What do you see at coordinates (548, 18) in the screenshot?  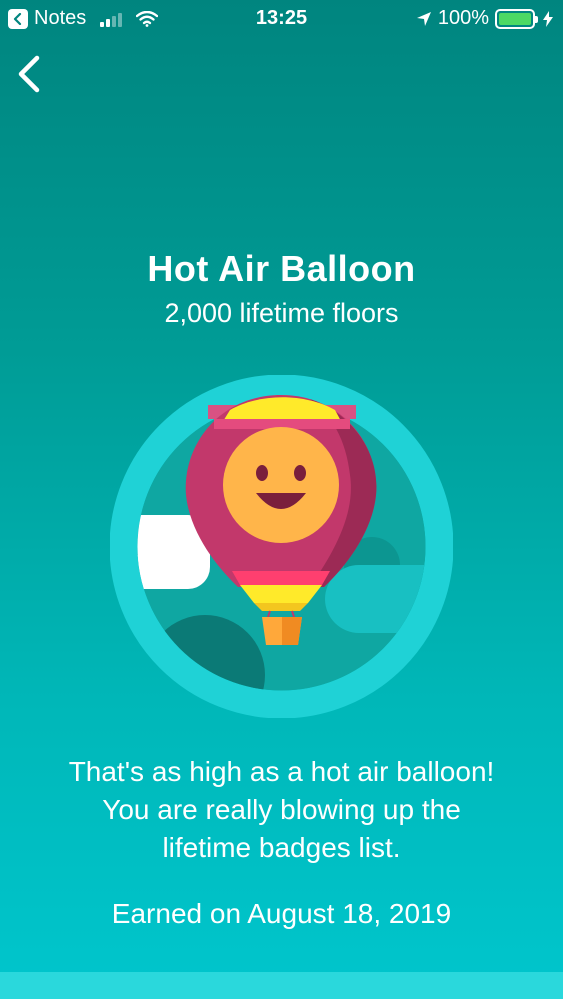 I see `charging-bolt-icon` at bounding box center [548, 18].